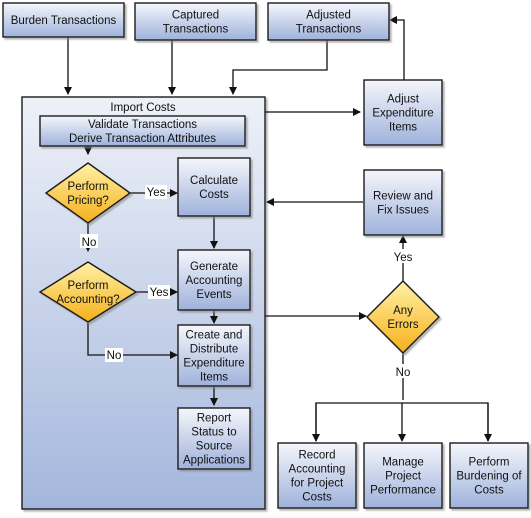 The width and height of the screenshot is (531, 518). I want to click on node-calculate-costs: Calculate Costs, so click(214, 187).